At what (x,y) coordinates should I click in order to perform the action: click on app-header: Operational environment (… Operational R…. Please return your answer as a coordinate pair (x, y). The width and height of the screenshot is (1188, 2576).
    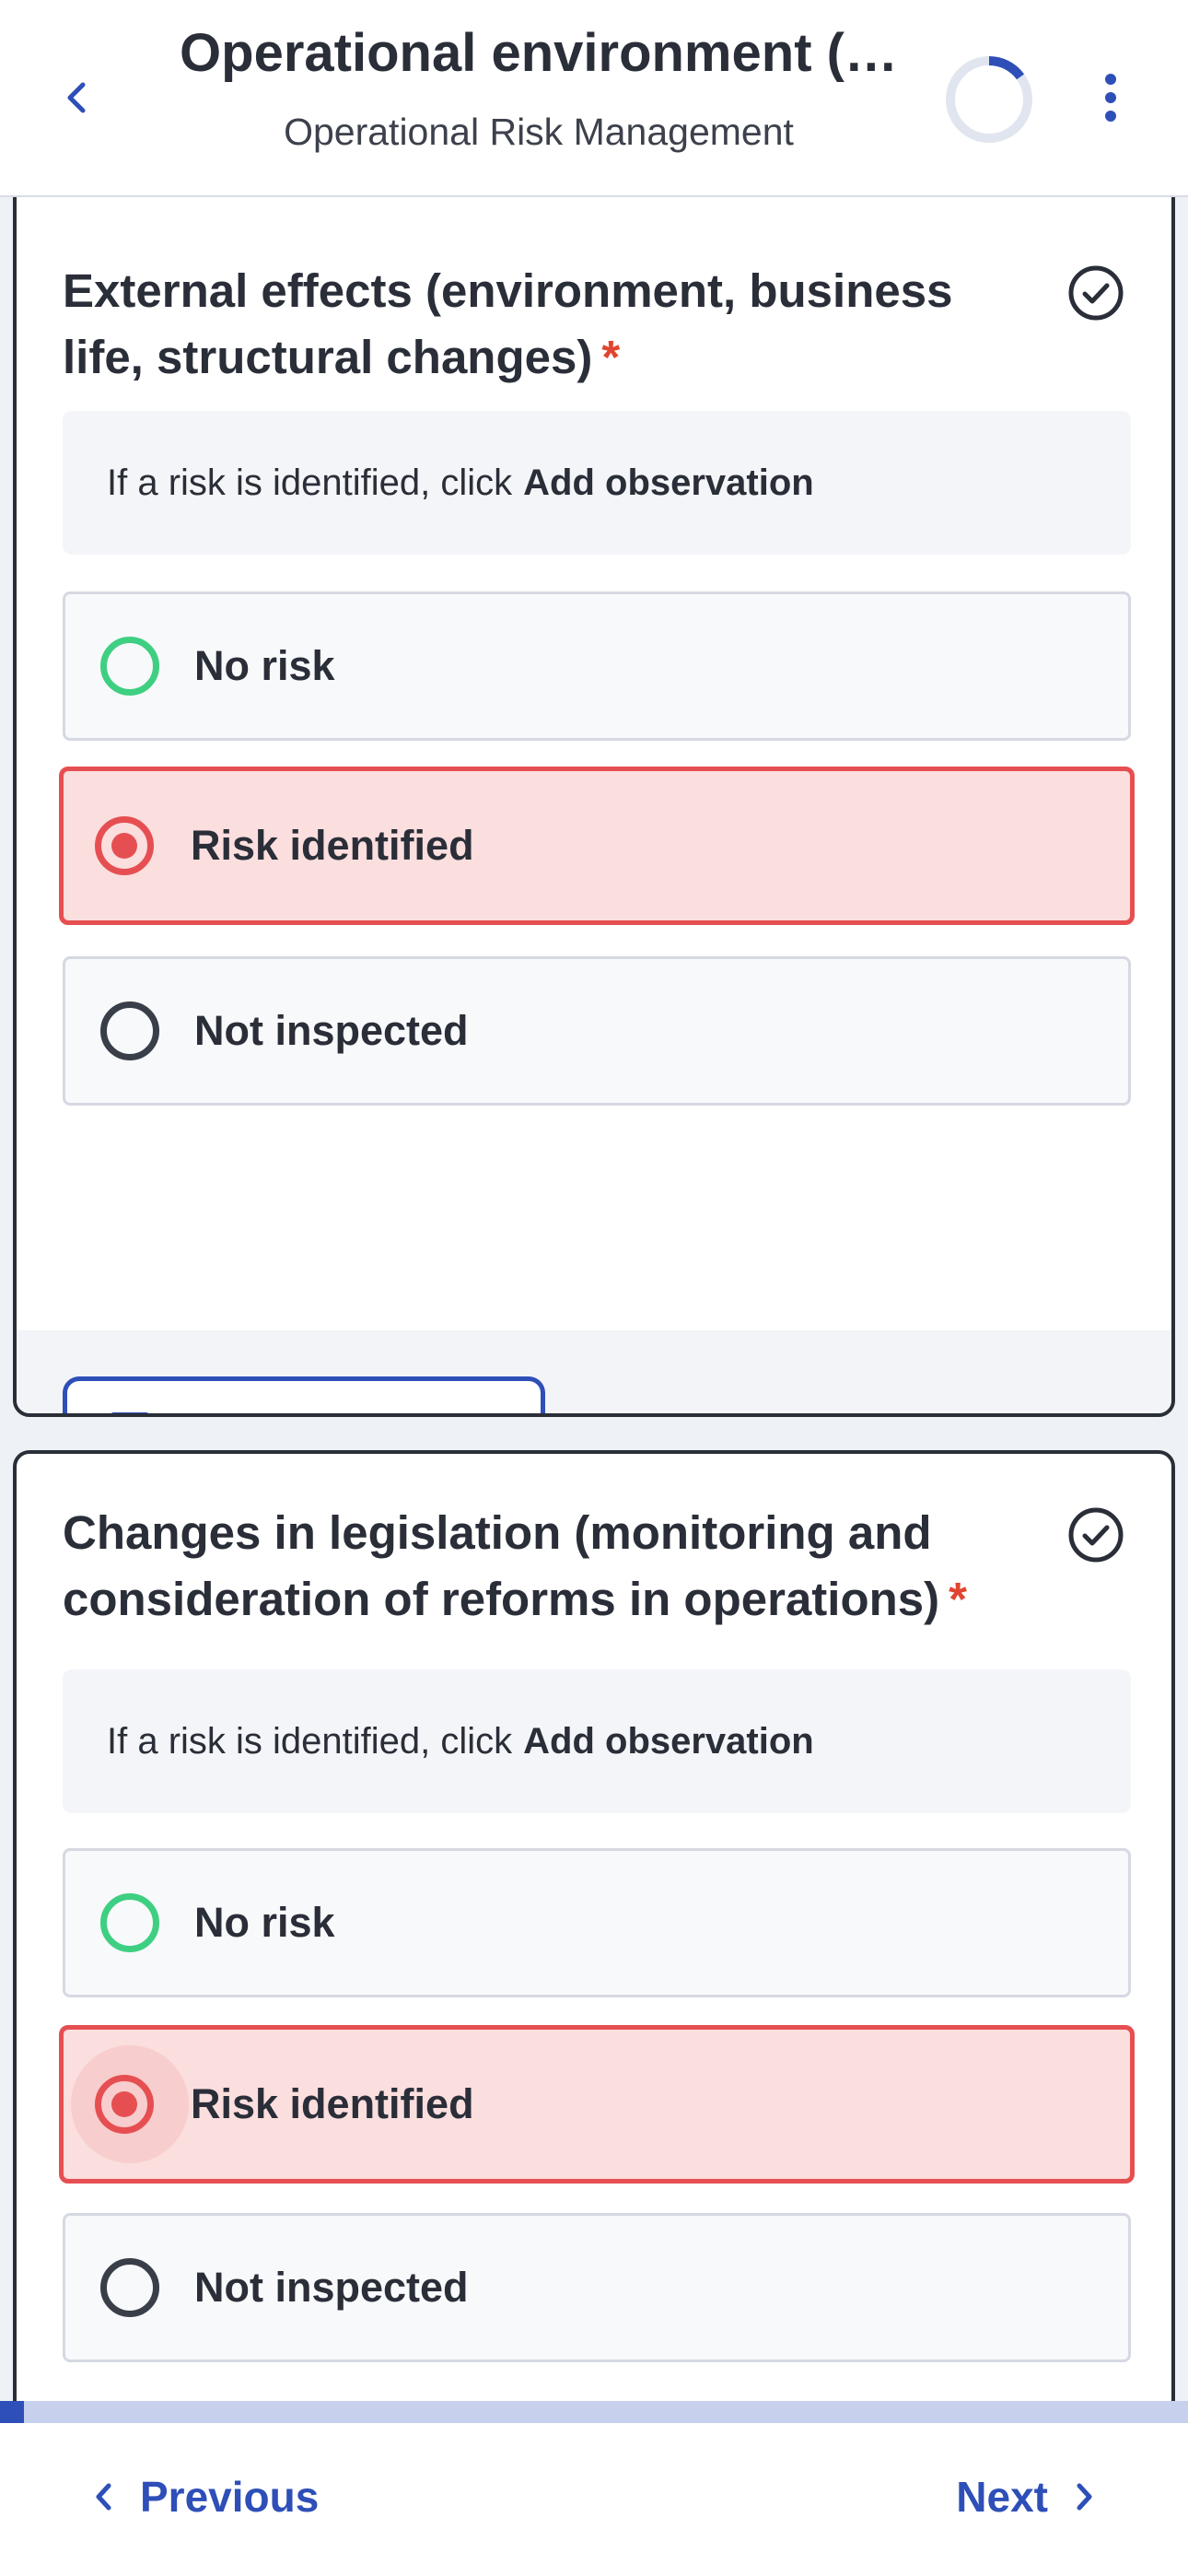
    Looking at the image, I should click on (594, 98).